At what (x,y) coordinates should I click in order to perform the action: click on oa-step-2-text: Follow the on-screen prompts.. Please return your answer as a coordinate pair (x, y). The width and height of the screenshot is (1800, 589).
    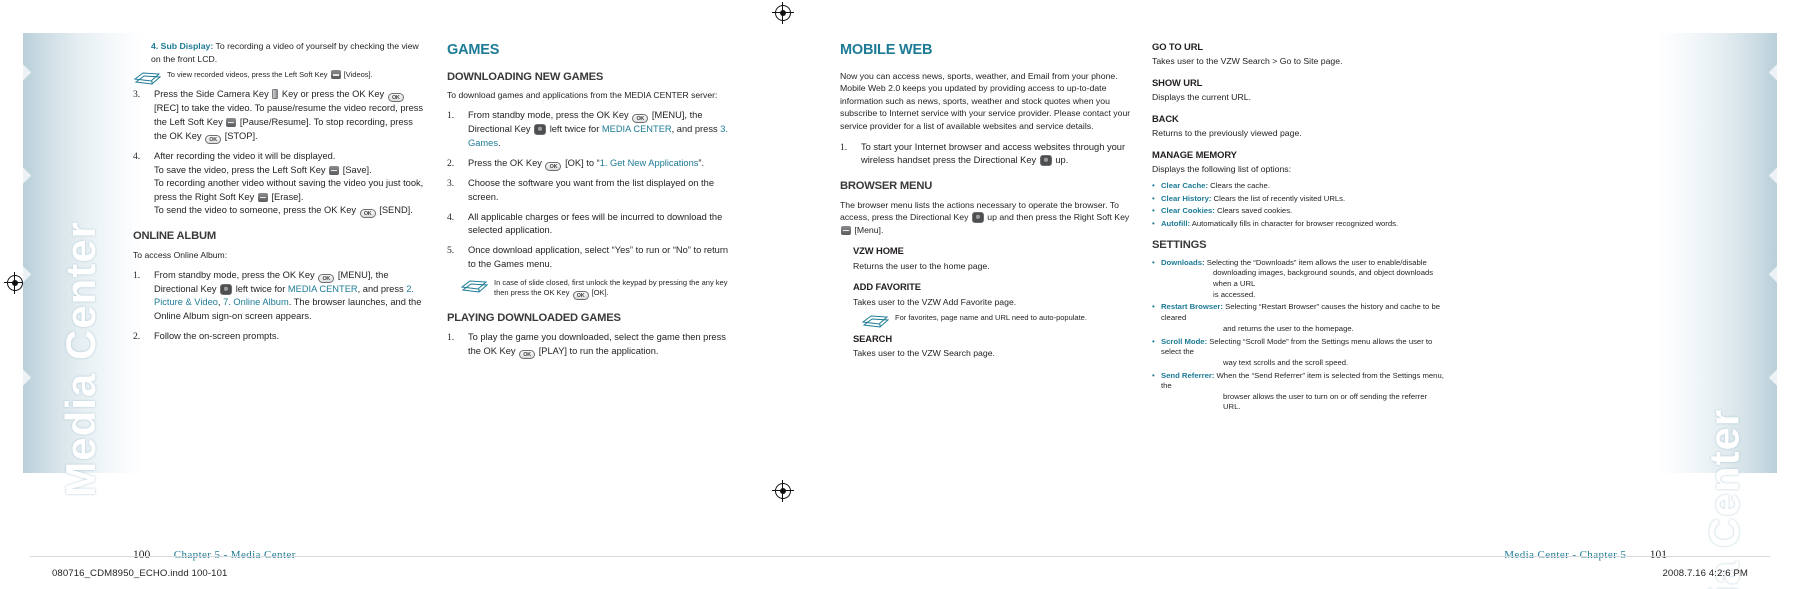
    Looking at the image, I should click on (217, 335).